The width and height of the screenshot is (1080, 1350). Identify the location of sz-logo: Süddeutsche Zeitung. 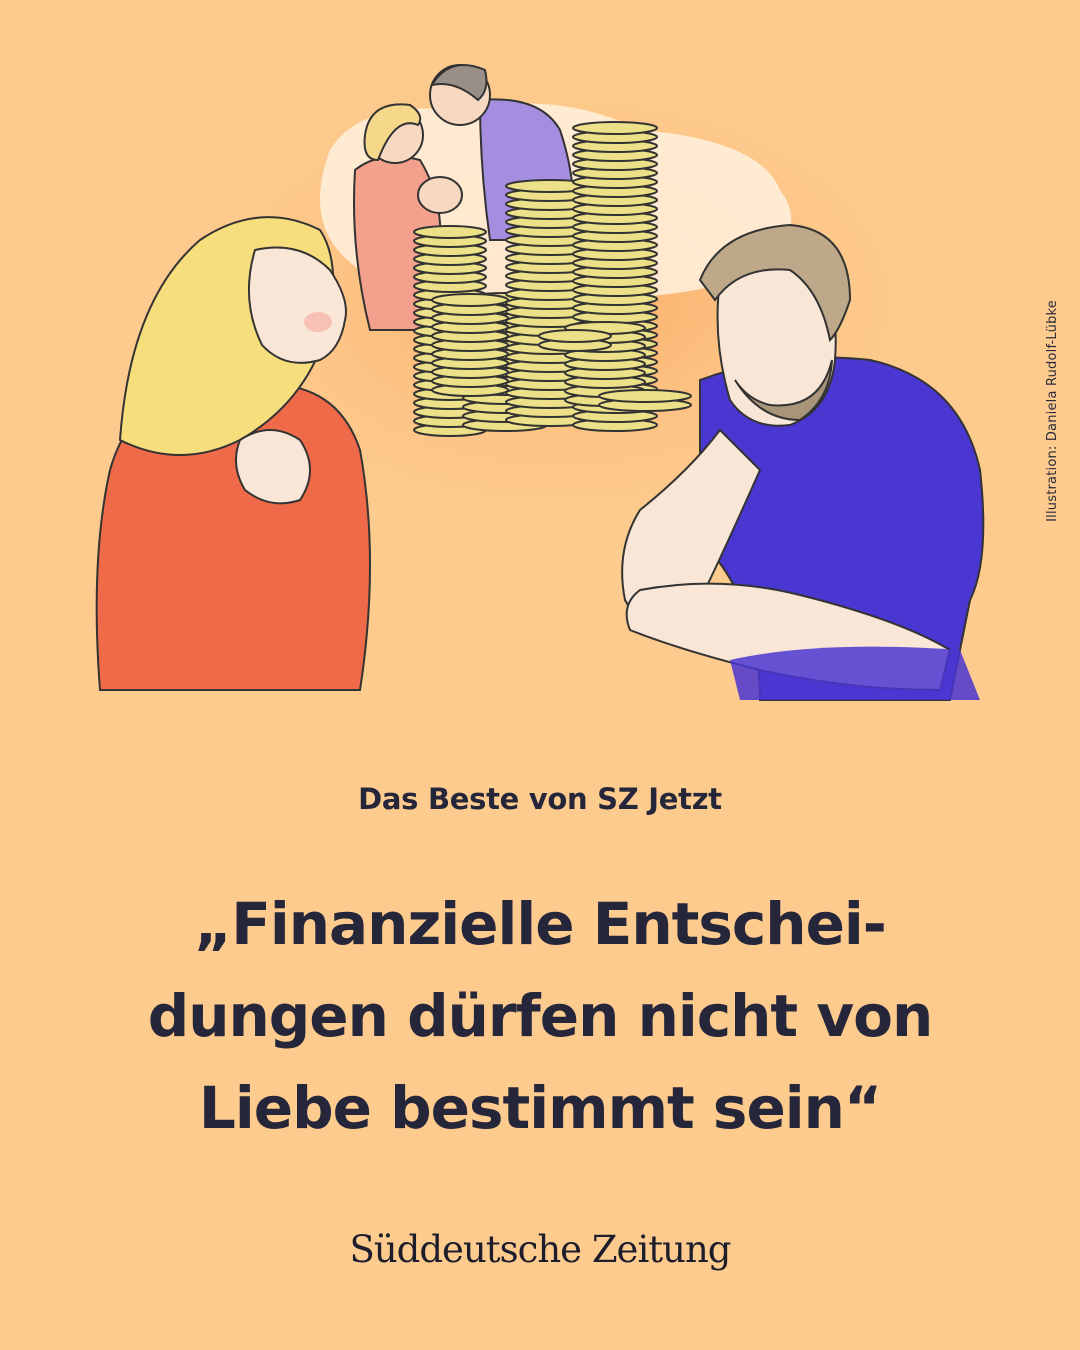
(540, 1249).